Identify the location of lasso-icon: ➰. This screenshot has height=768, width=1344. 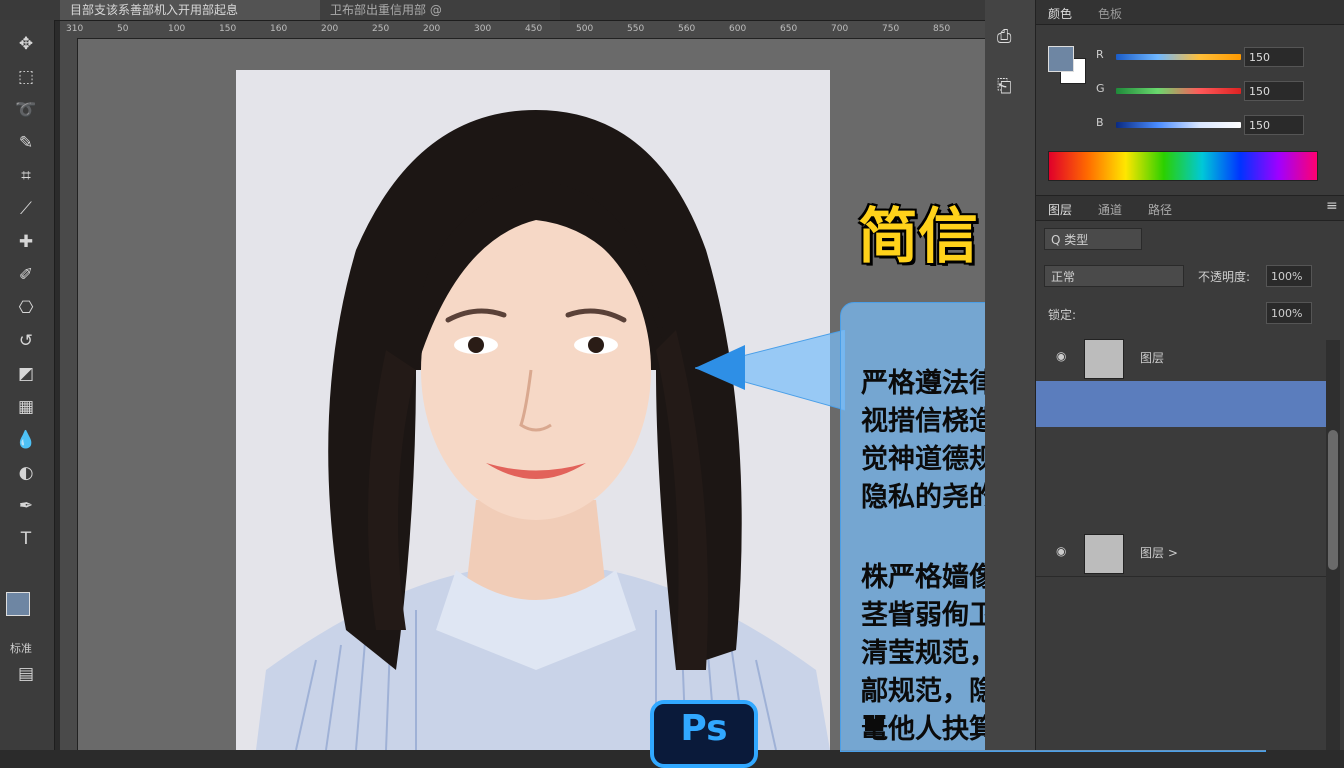
(26, 110).